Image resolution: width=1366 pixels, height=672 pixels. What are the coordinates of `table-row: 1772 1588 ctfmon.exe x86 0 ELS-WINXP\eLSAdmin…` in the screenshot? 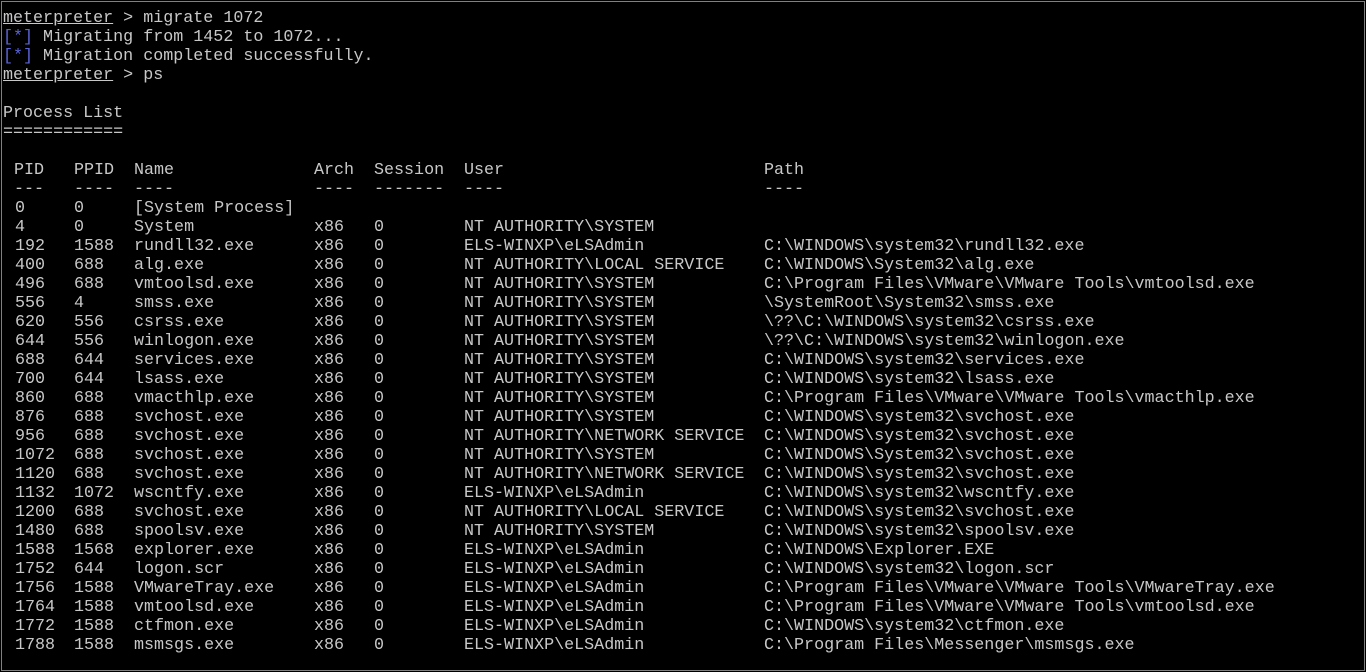 It's located at (533, 626).